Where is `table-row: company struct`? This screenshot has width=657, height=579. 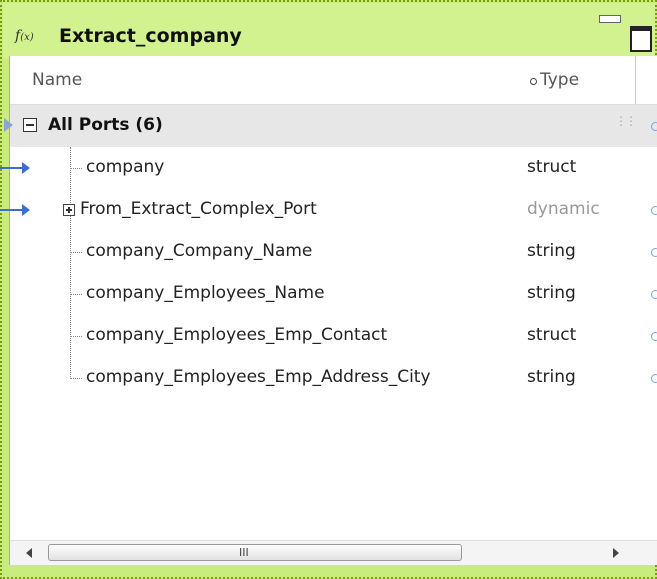
table-row: company struct is located at coordinates (328, 168).